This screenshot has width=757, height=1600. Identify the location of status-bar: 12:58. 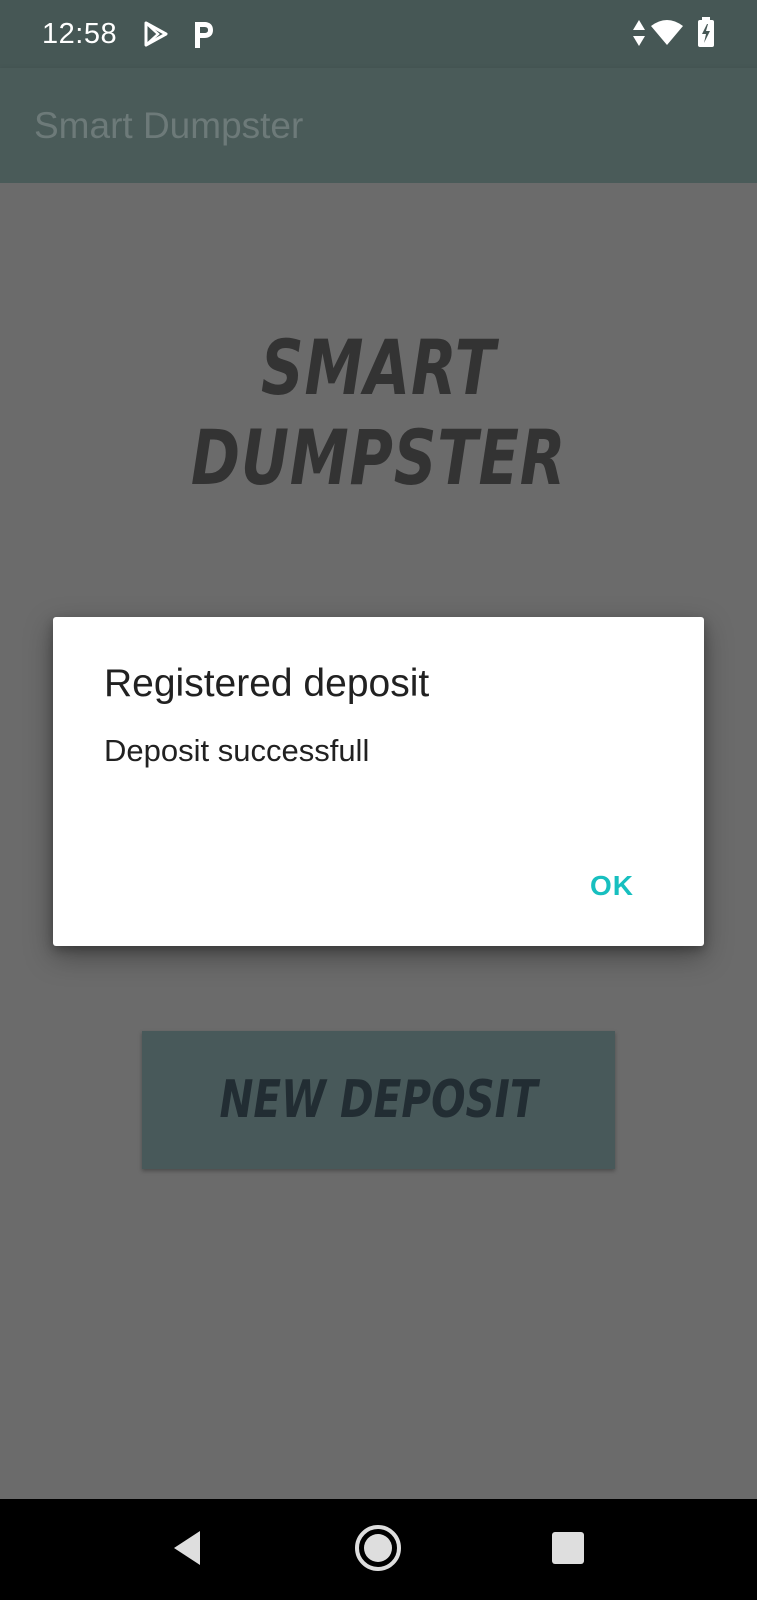
(378, 34).